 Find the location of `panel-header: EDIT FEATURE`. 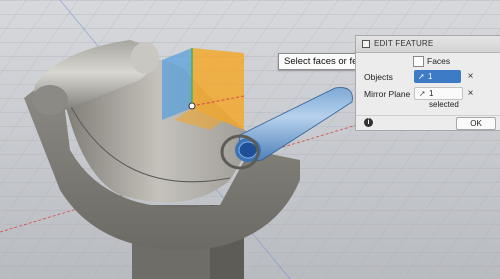

panel-header: EDIT FEATURE is located at coordinates (428, 44).